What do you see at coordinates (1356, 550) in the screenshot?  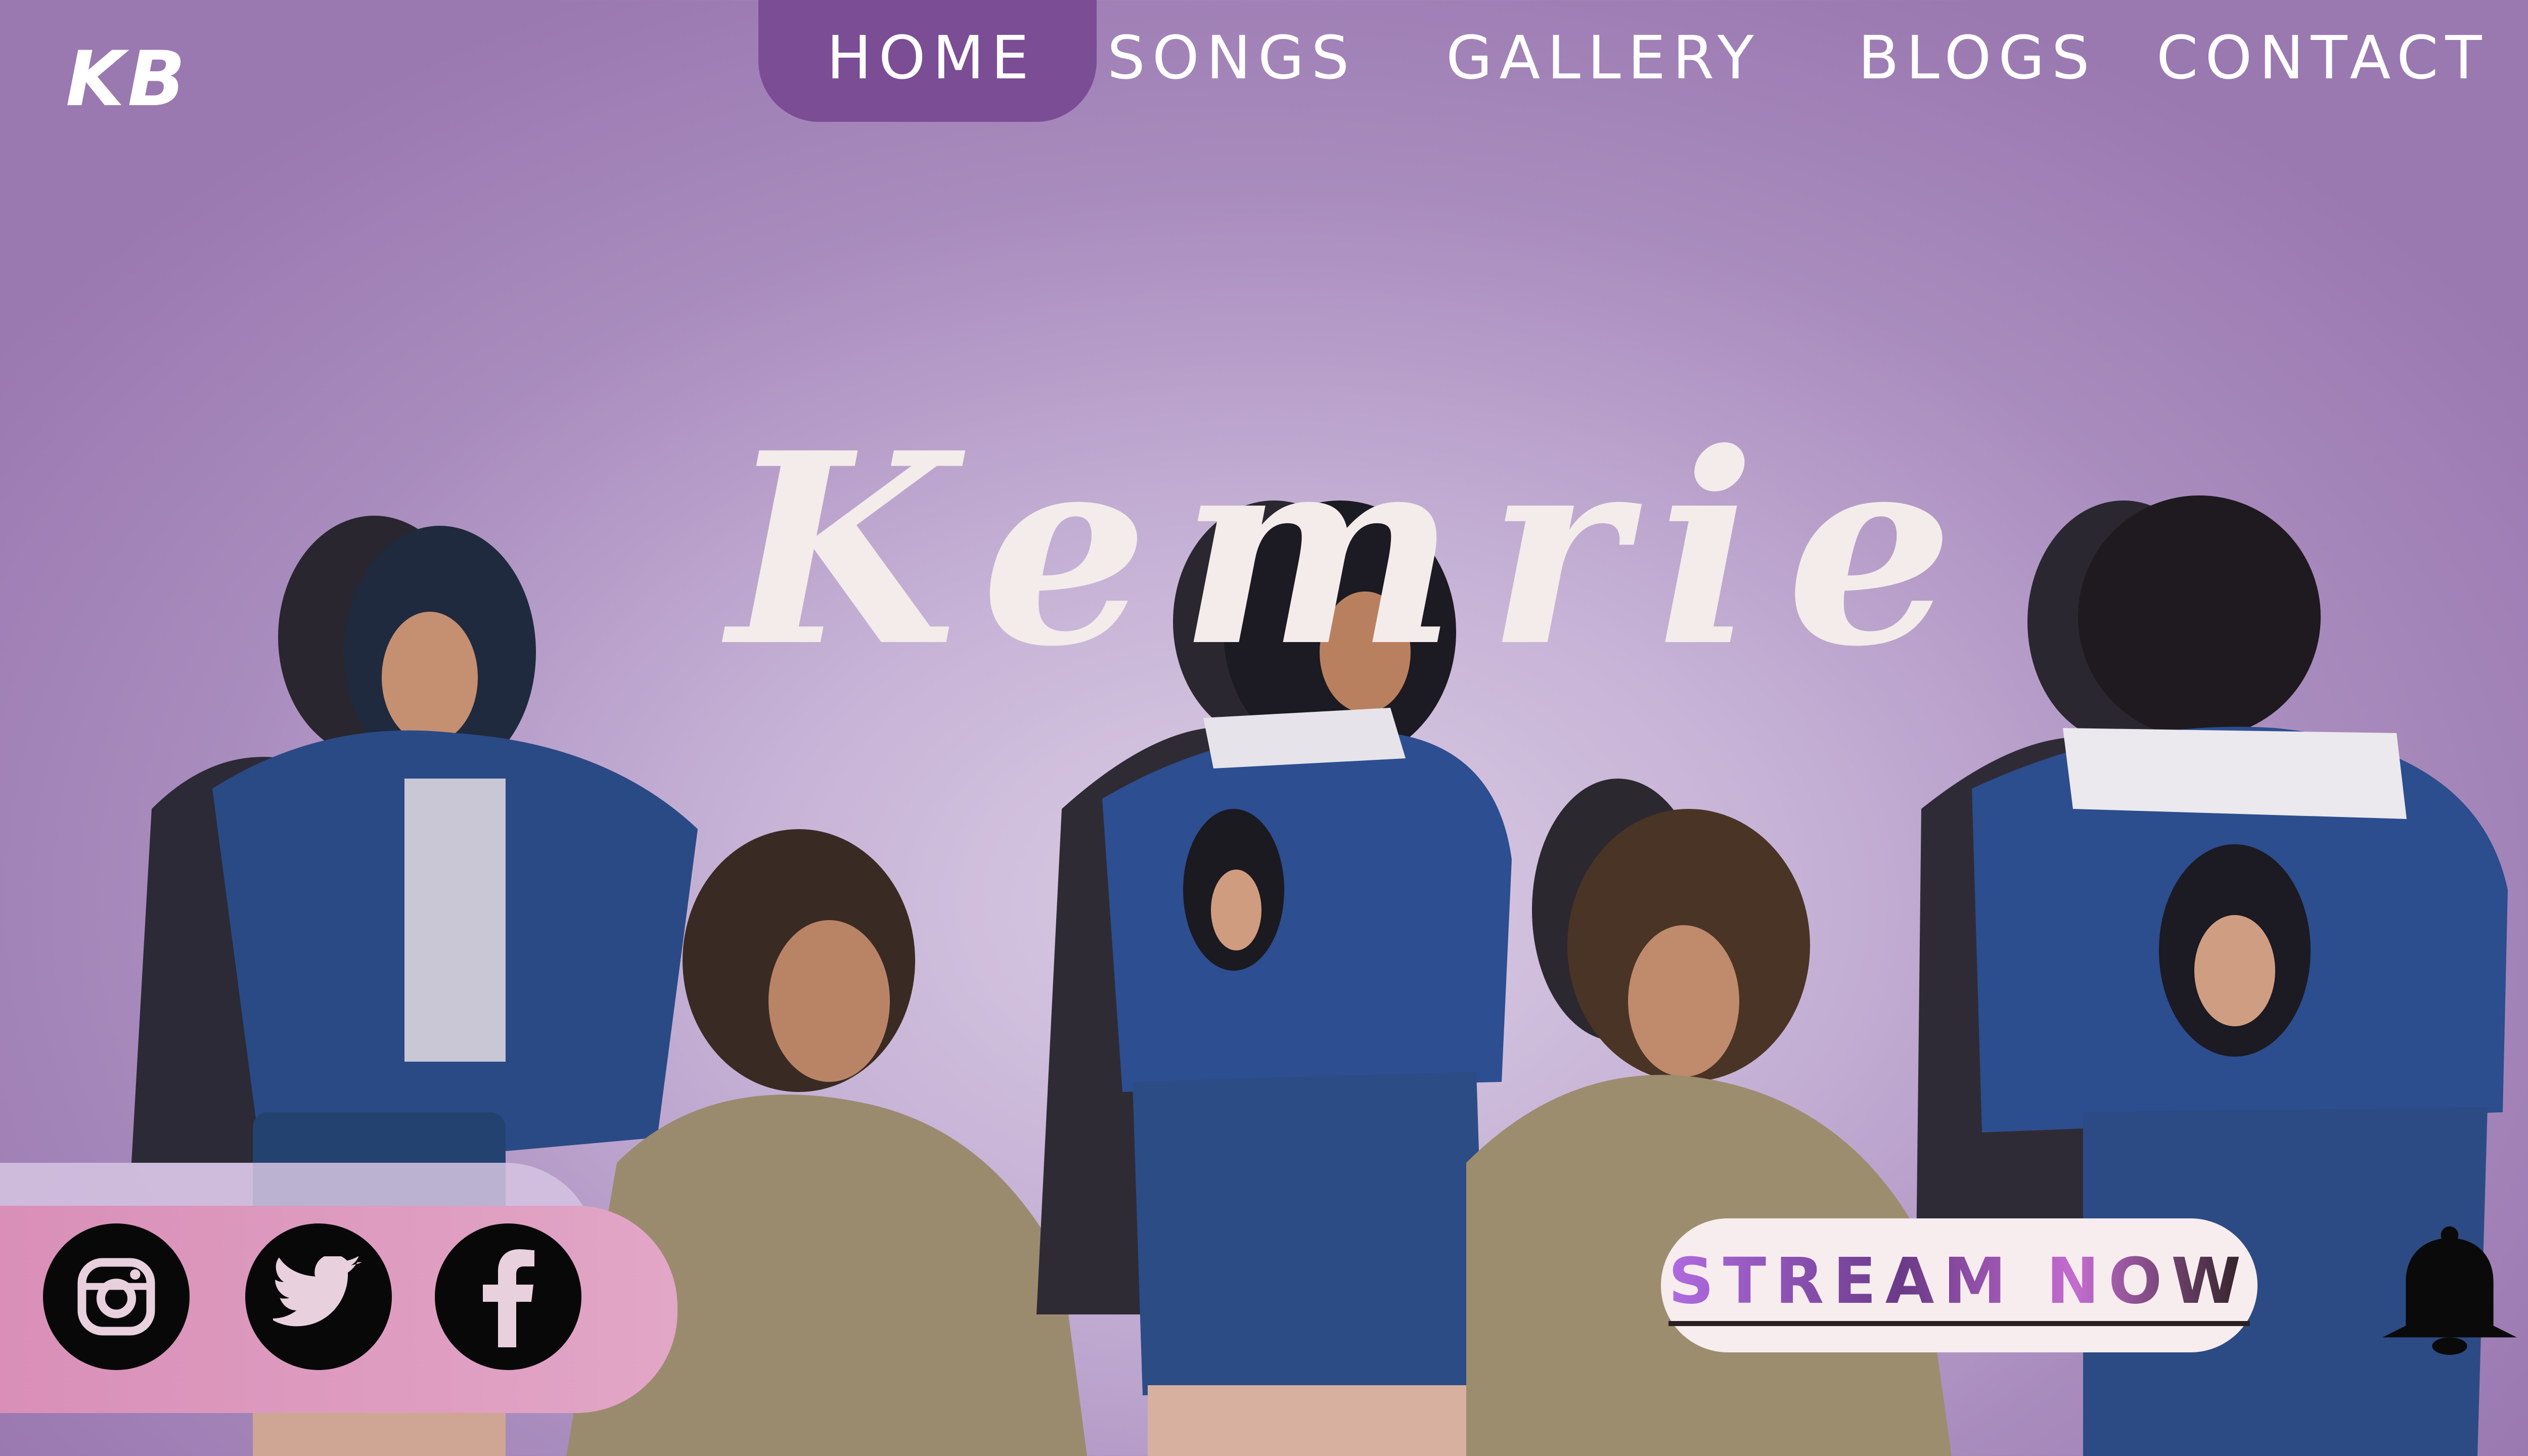 I see `artist-name-title: Kemrie` at bounding box center [1356, 550].